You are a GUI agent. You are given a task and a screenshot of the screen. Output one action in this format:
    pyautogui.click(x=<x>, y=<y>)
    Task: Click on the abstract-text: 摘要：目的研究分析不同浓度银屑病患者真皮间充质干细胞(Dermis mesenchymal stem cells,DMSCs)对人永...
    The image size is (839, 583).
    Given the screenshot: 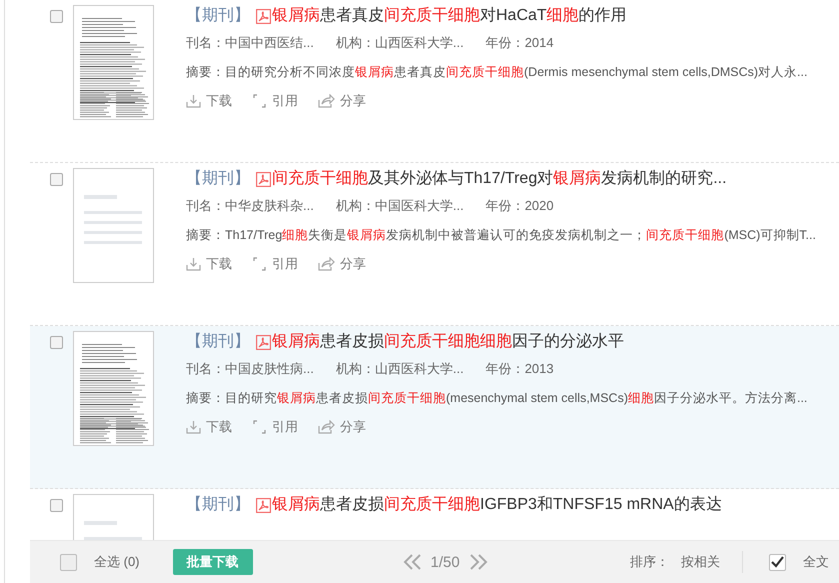 What is the action you would take?
    pyautogui.click(x=497, y=72)
    